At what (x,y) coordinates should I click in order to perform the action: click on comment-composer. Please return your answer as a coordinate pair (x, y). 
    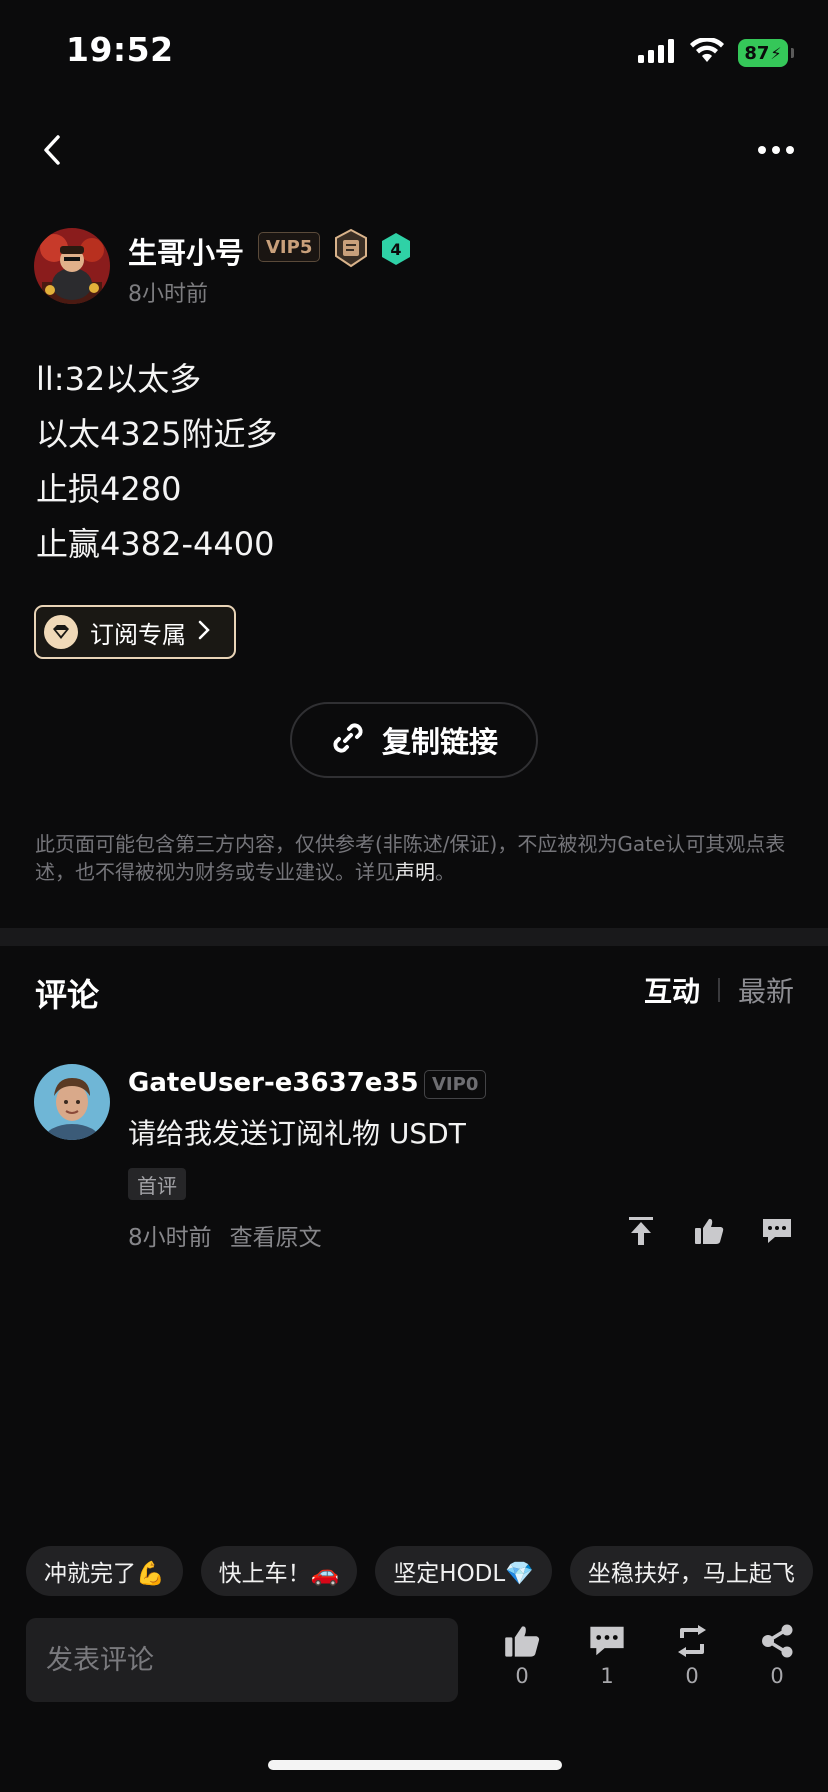
    Looking at the image, I should click on (242, 1660).